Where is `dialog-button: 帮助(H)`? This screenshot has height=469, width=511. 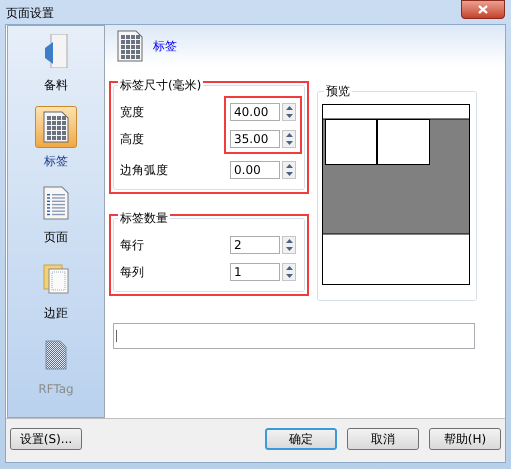
dialog-button: 帮助(H) is located at coordinates (465, 439).